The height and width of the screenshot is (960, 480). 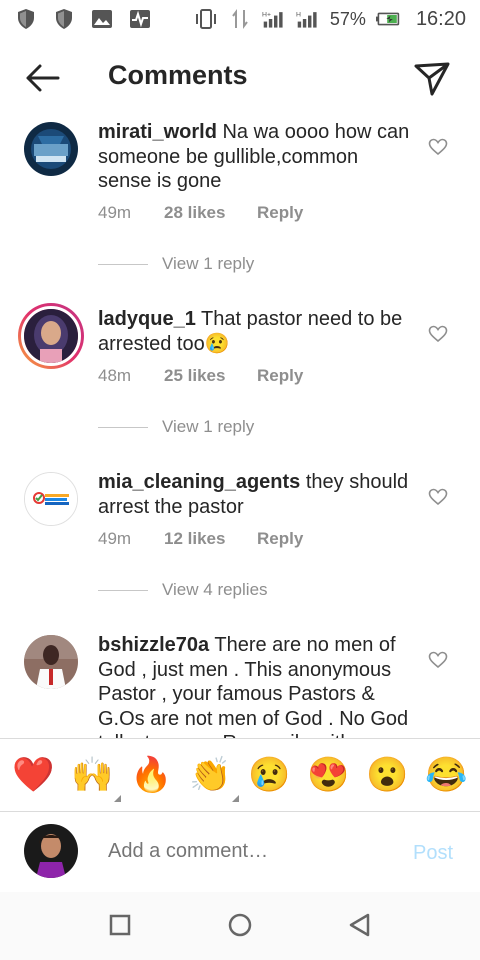 What do you see at coordinates (147, 319) in the screenshot?
I see `comment-username: ladyque_1` at bounding box center [147, 319].